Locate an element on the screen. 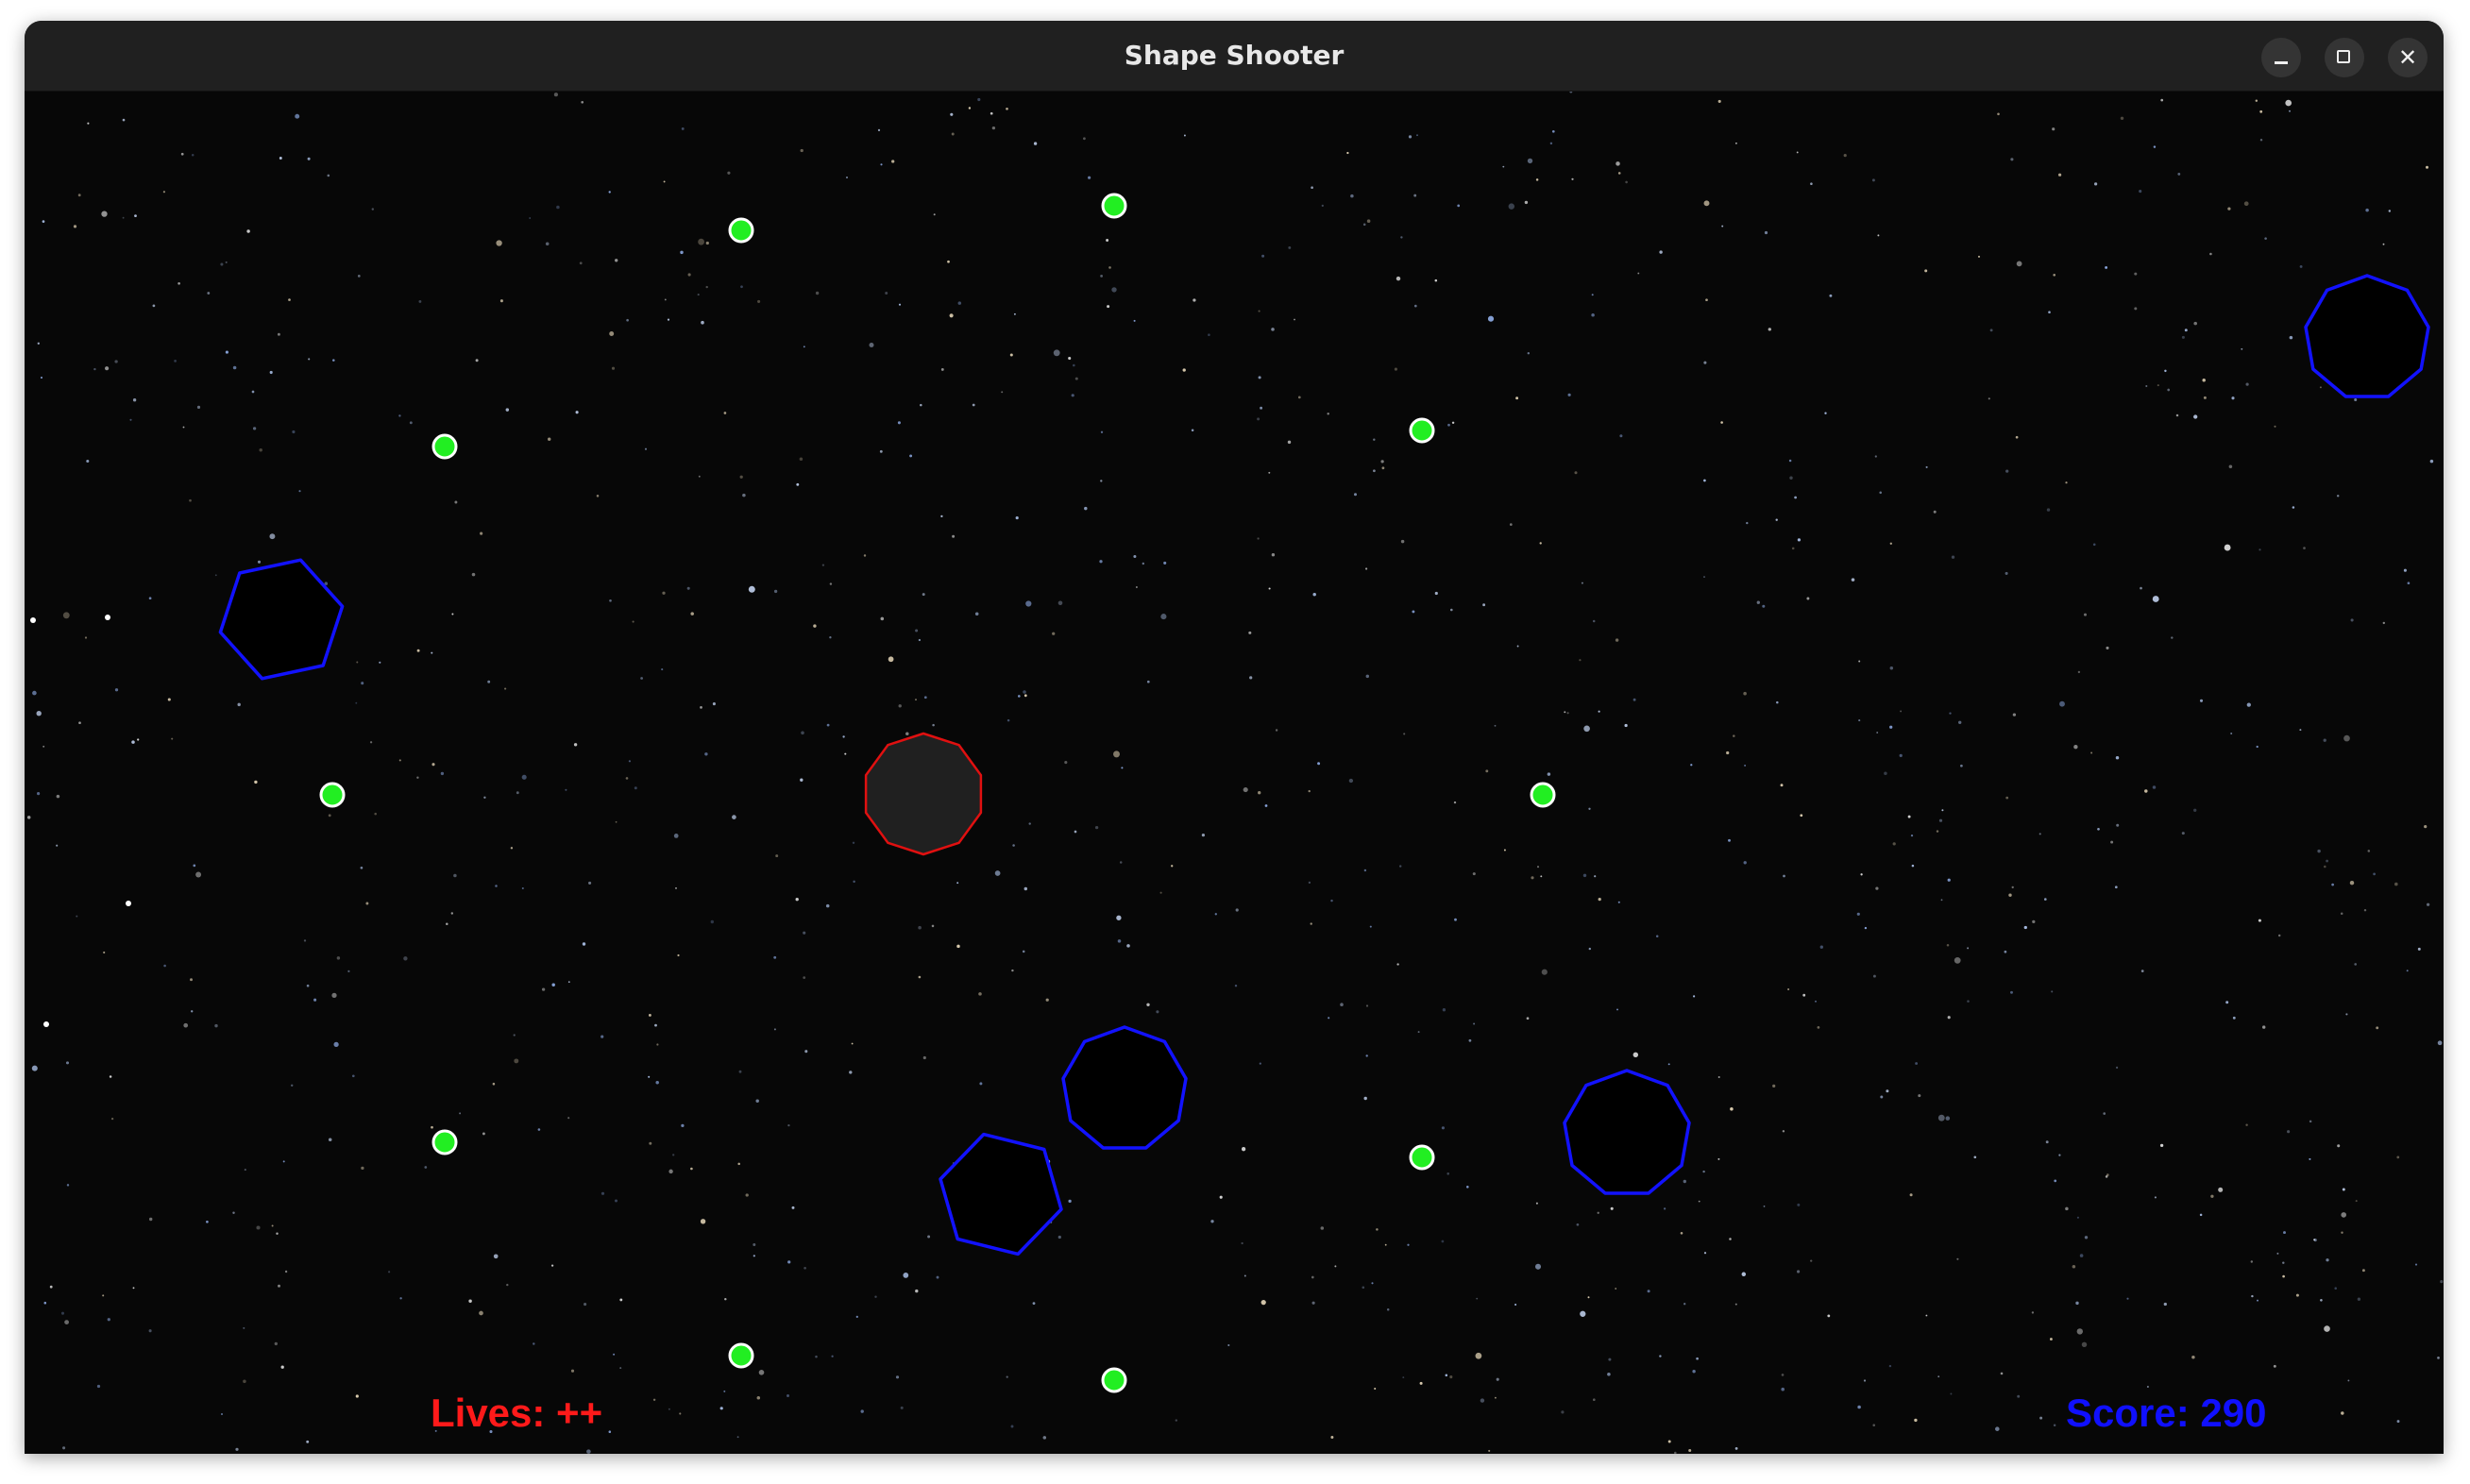  title-bar: Shape Shooter ✕ is located at coordinates (1234, 56).